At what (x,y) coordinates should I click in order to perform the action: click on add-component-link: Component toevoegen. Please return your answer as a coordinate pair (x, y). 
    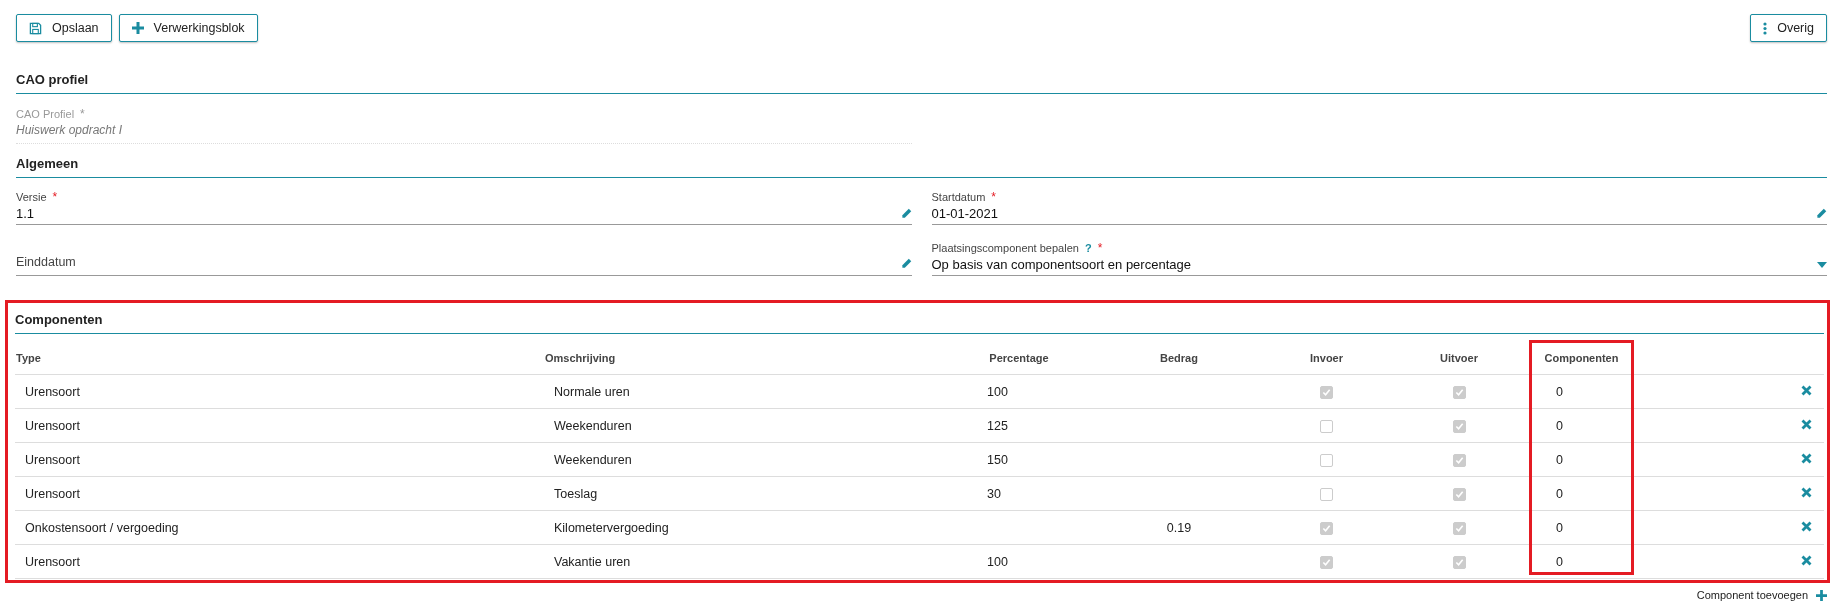
    Looking at the image, I should click on (1752, 595).